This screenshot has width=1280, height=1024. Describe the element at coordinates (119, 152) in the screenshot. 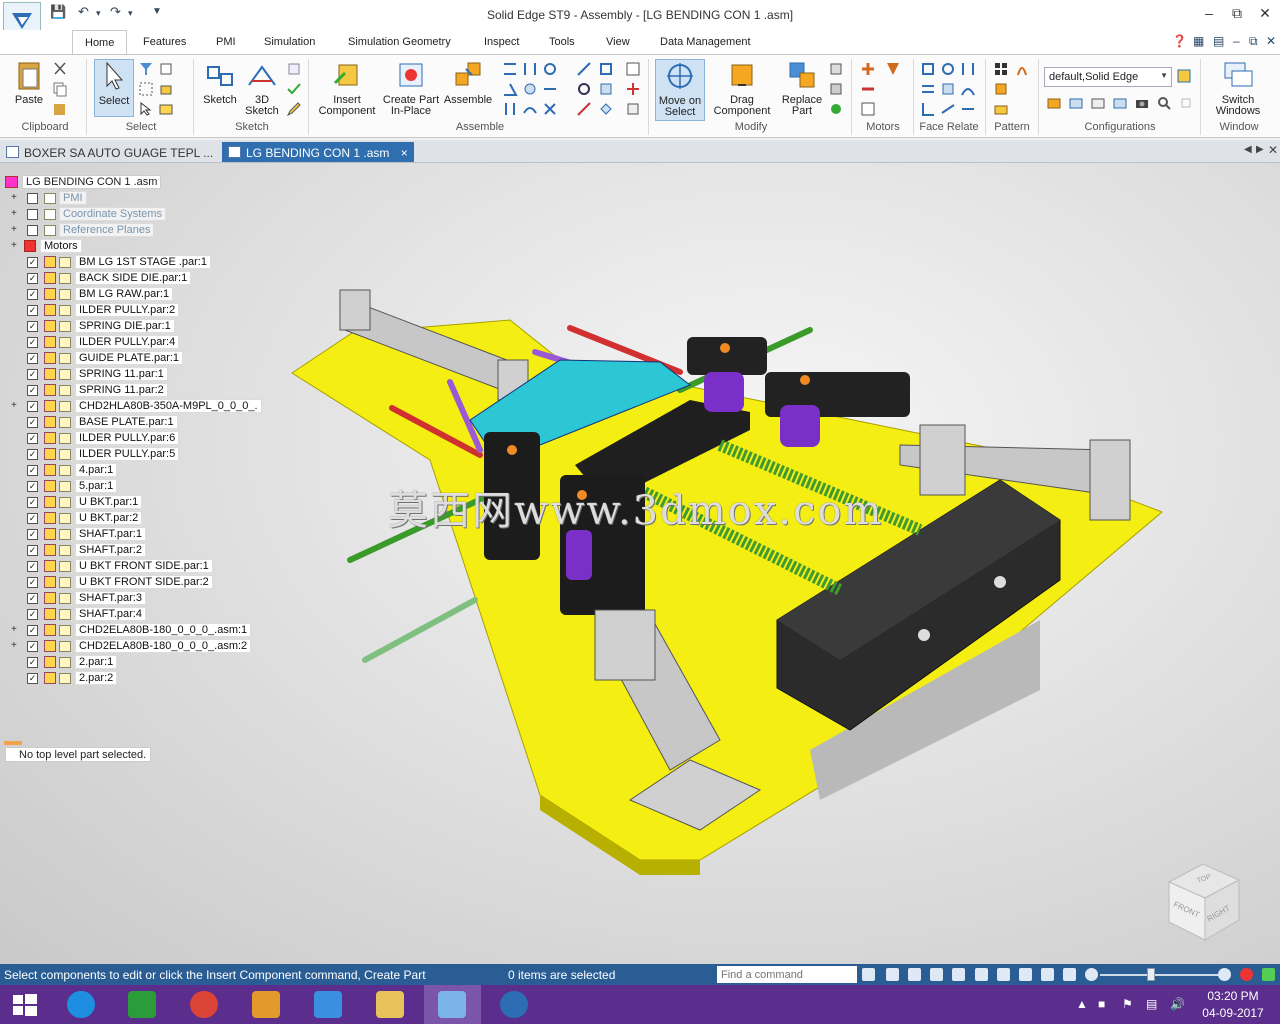

I see `doc-tab-boxer: BOXER SA AUTO GUAGE TEPL ... ×` at that location.